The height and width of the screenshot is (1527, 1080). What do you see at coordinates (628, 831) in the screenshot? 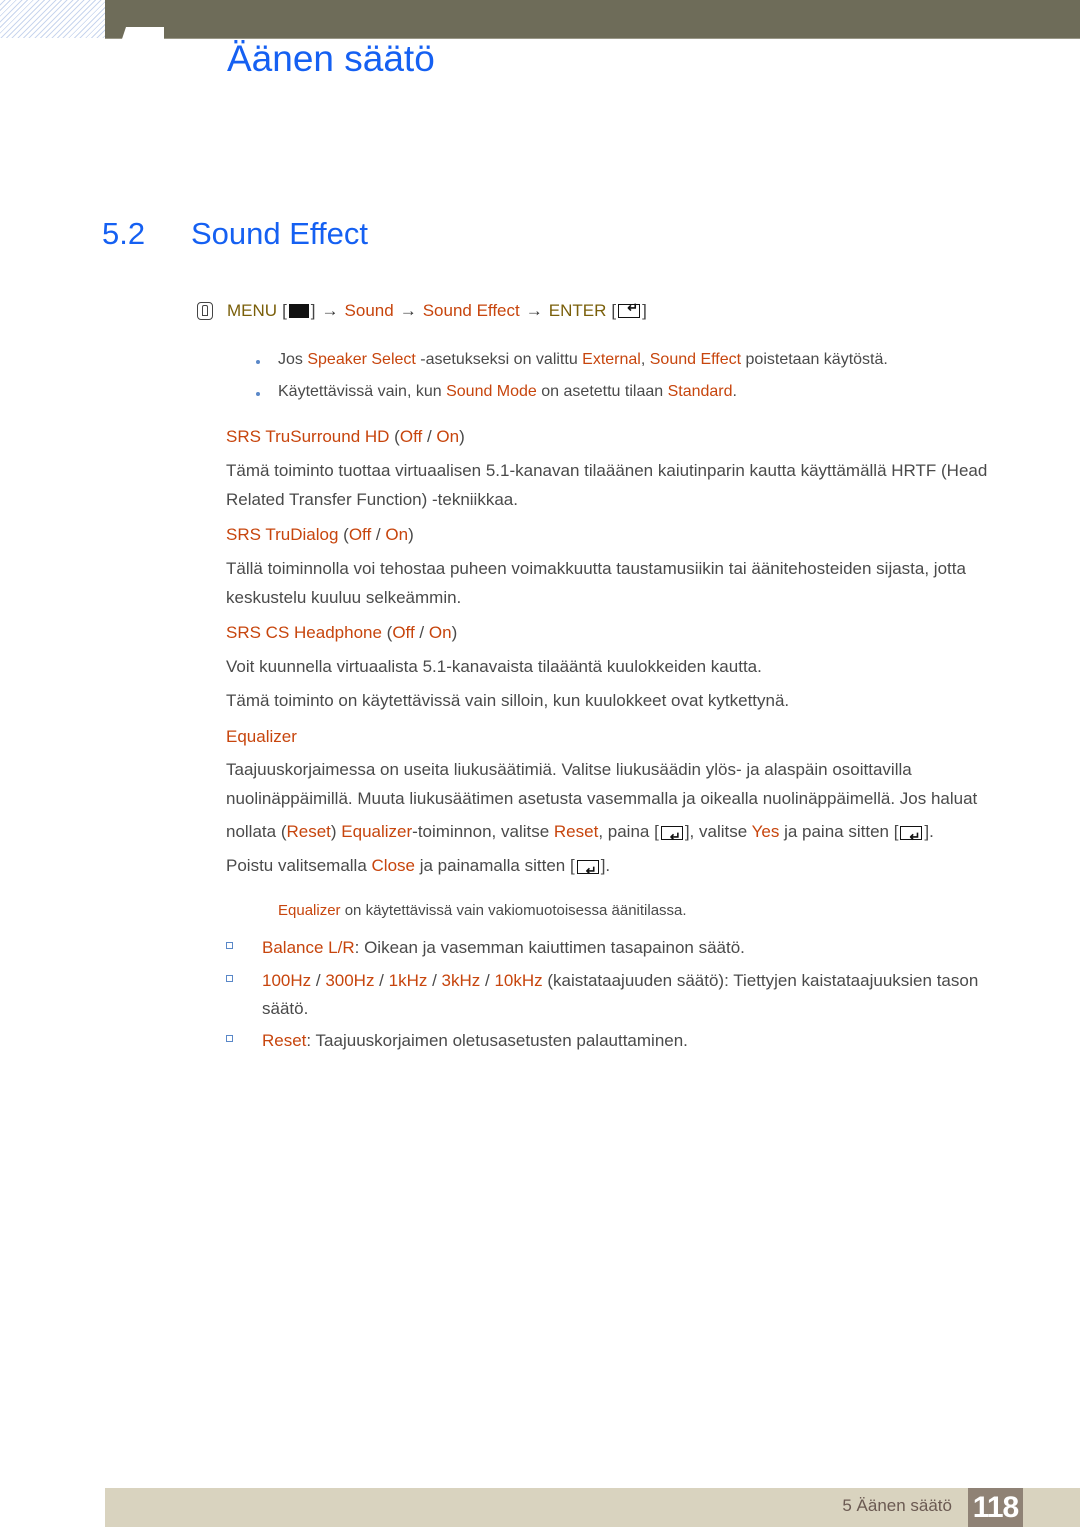
I see `text: , paina [` at bounding box center [628, 831].